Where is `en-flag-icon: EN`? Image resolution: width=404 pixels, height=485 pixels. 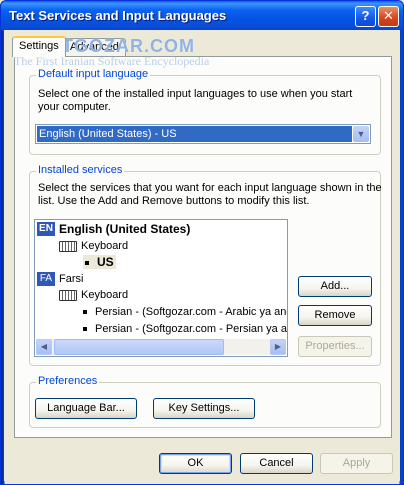
en-flag-icon: EN is located at coordinates (46, 229).